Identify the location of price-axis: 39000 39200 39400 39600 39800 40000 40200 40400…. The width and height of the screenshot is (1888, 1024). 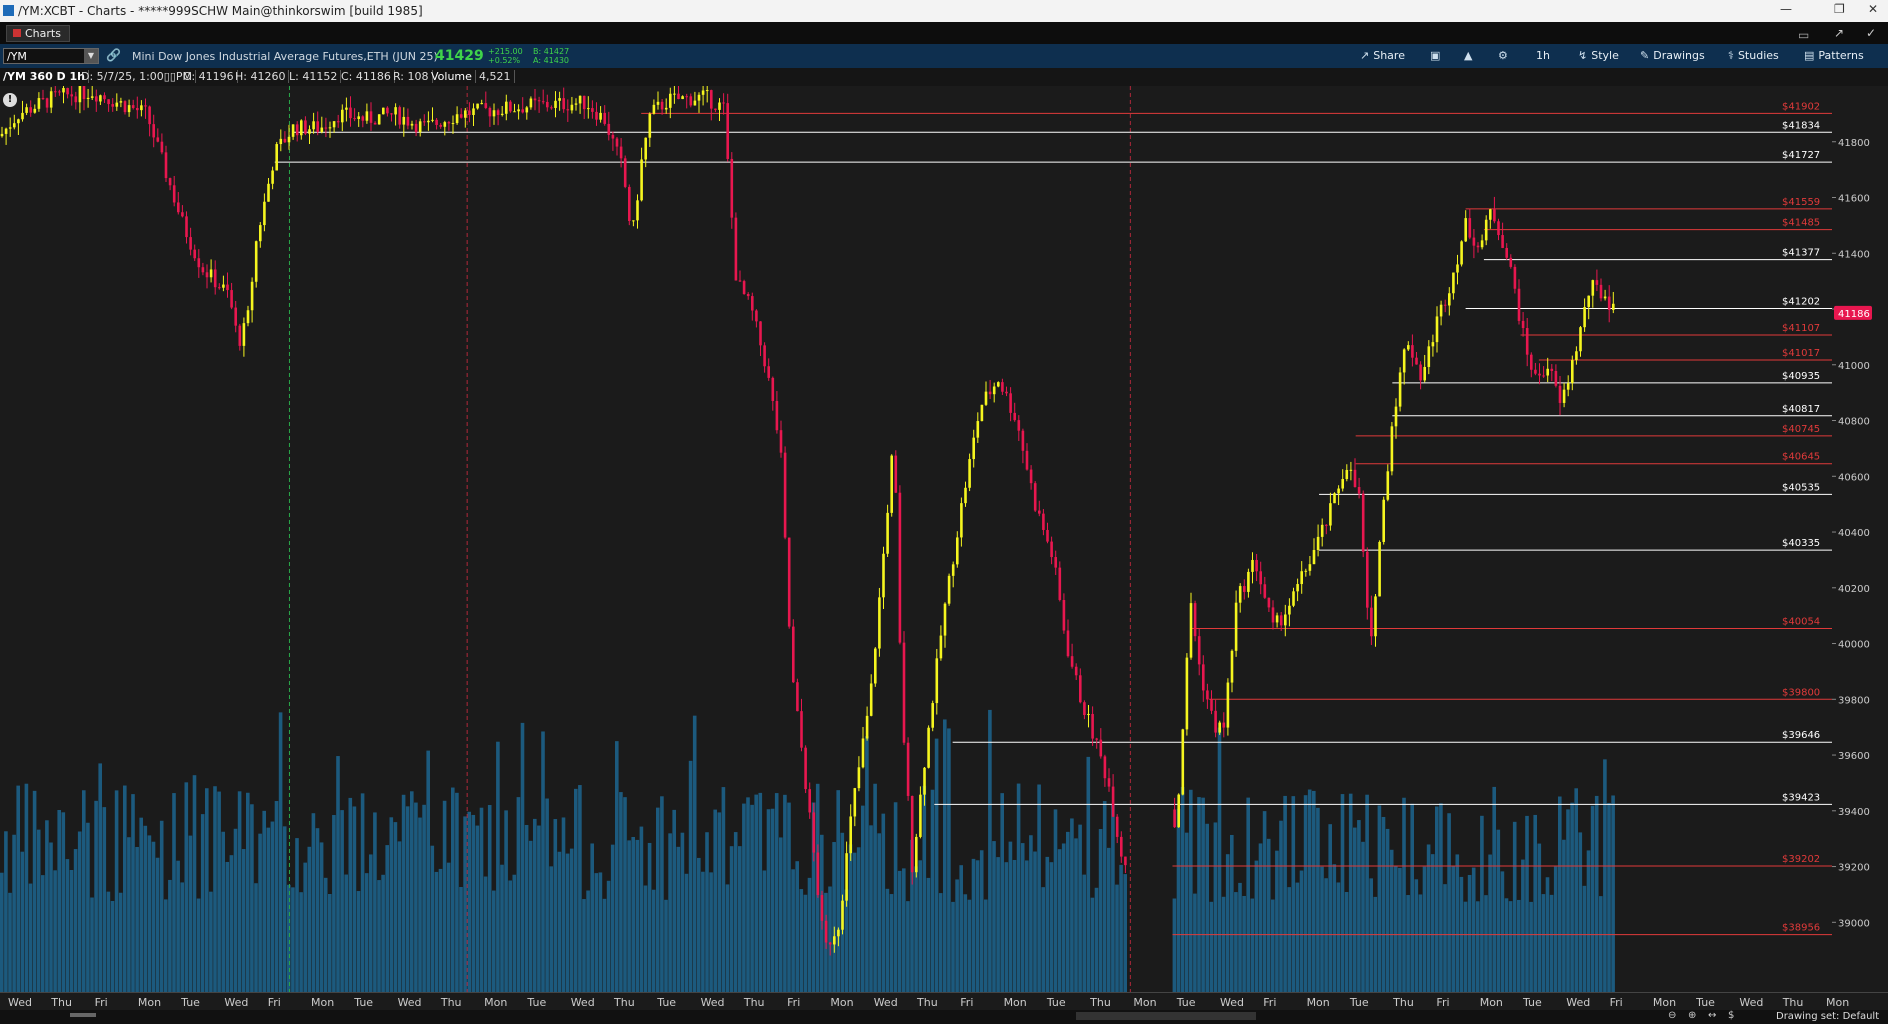
(1860, 539).